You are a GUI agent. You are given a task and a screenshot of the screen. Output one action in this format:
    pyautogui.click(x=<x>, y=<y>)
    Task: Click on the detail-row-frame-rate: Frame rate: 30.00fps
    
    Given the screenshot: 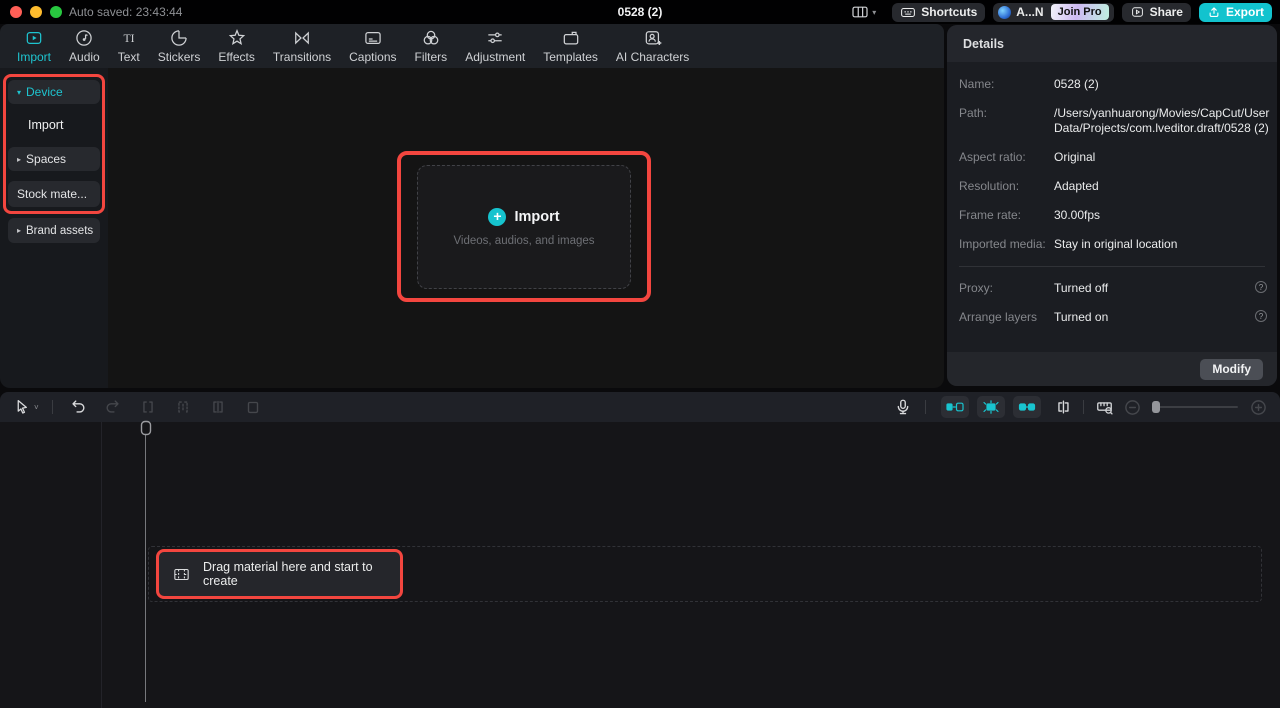 What is the action you would take?
    pyautogui.click(x=1030, y=215)
    